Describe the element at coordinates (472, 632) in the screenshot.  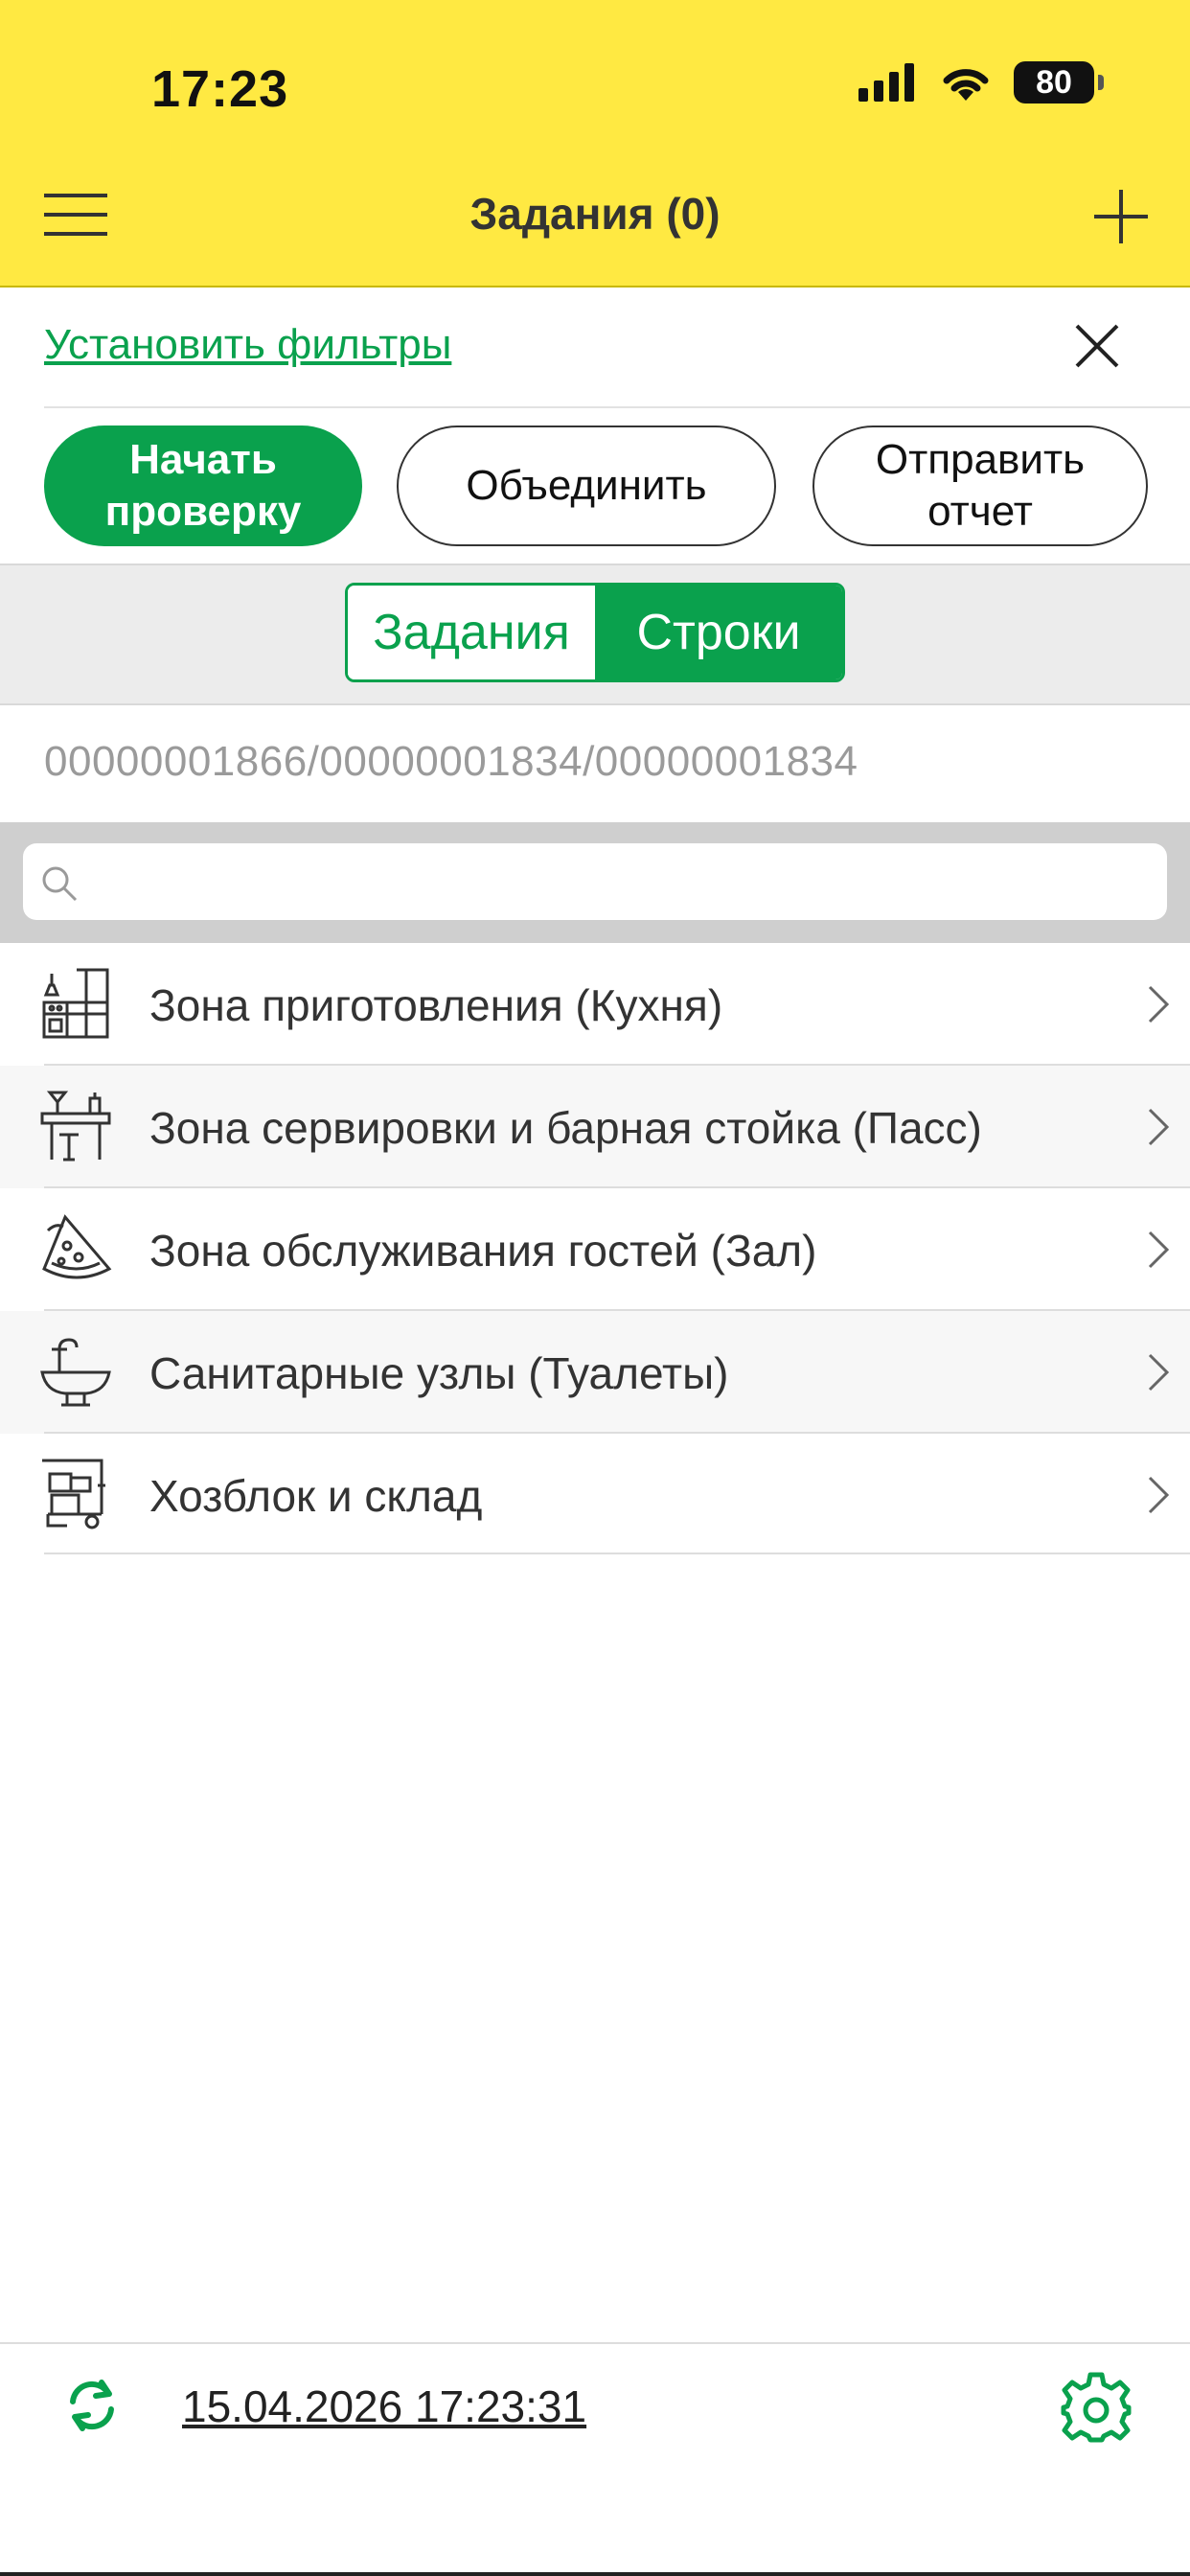
I see `segment-tasks: Задания` at that location.